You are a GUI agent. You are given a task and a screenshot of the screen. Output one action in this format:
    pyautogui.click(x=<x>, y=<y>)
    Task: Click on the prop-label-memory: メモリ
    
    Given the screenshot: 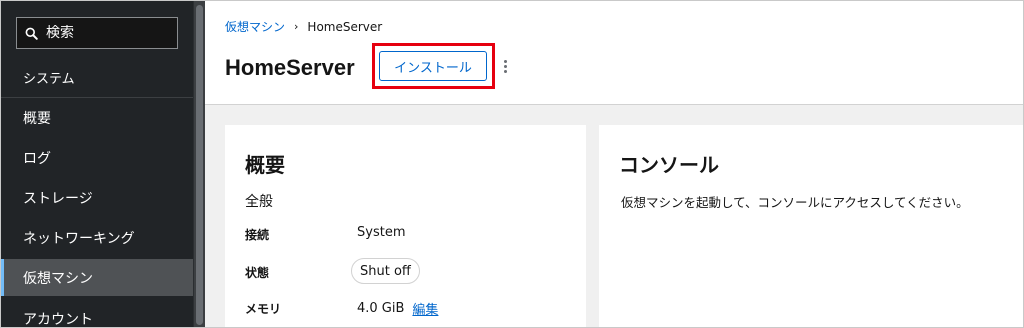 What is the action you would take?
    pyautogui.click(x=263, y=309)
    